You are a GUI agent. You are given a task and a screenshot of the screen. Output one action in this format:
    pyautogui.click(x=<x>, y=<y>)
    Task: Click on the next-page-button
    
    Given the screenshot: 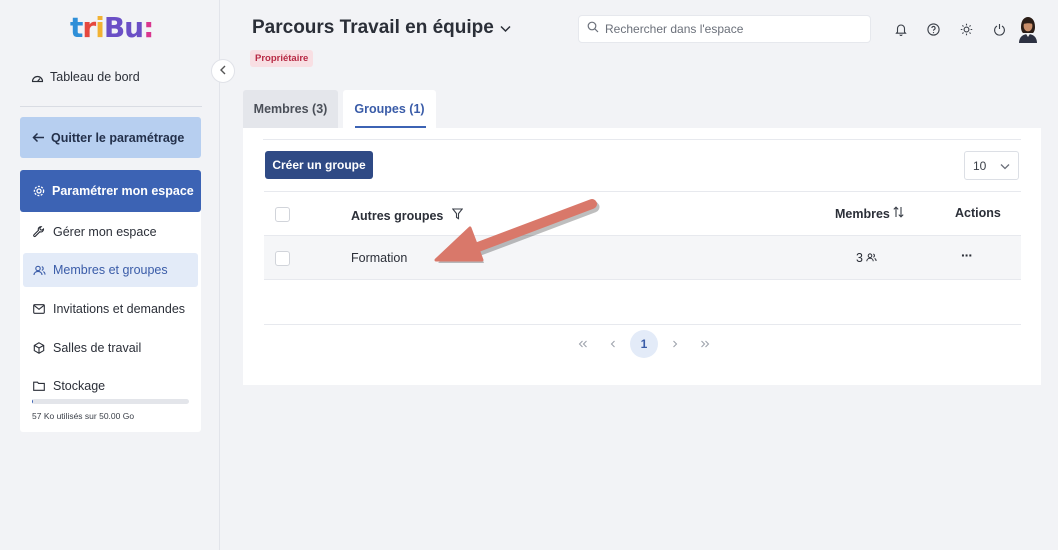 What is the action you would take?
    pyautogui.click(x=675, y=344)
    